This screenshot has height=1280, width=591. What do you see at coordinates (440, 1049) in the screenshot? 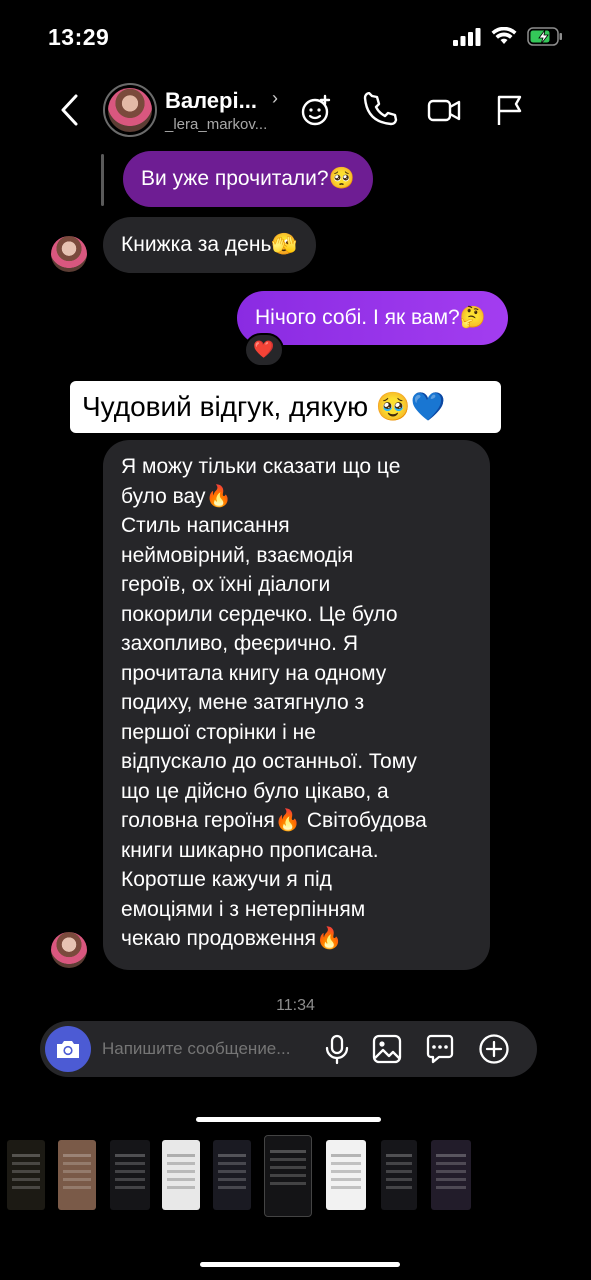
I see `sticker-icon` at bounding box center [440, 1049].